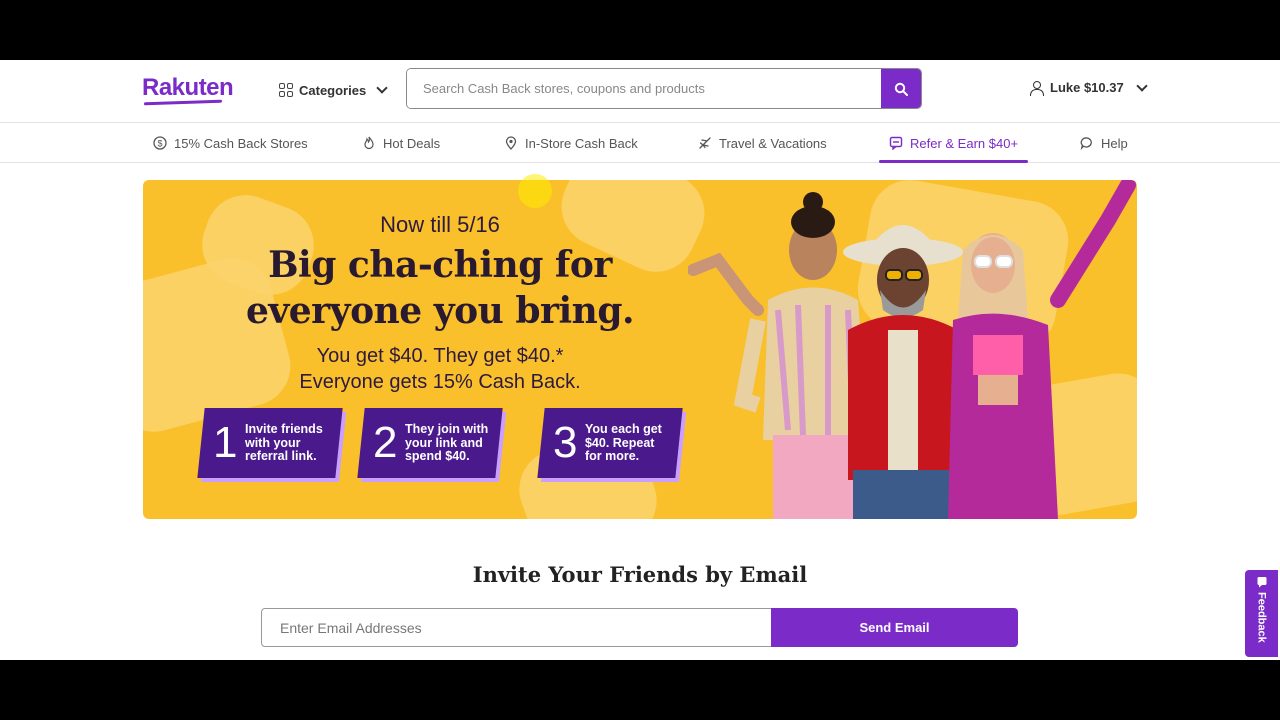 Image resolution: width=1280 pixels, height=720 pixels. Describe the element at coordinates (644, 88) in the screenshot. I see `search-input` at that location.